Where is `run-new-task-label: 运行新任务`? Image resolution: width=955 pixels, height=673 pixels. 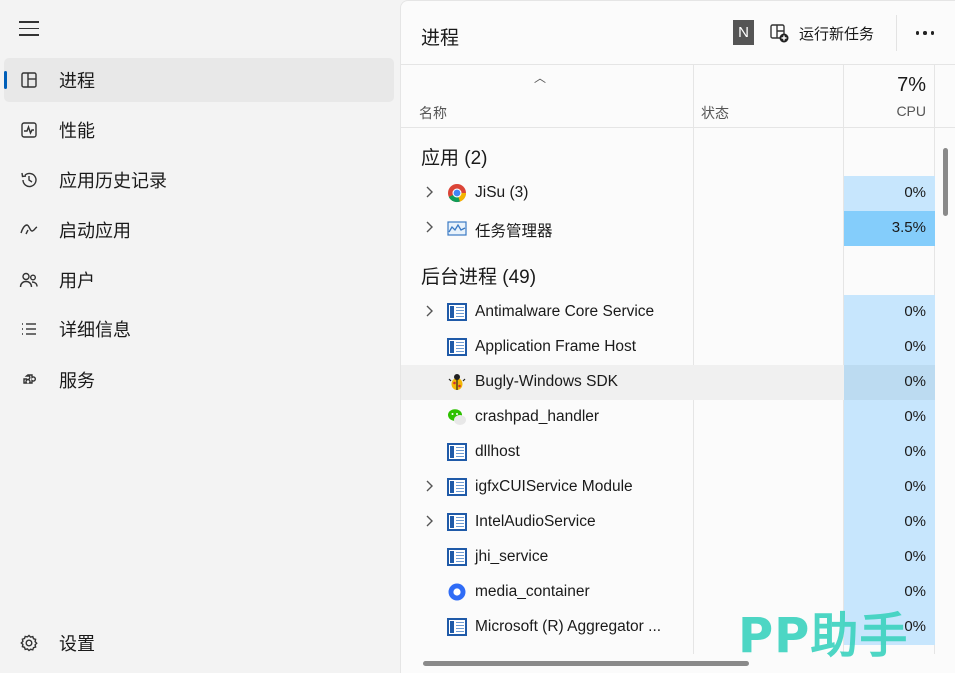
run-new-task-label: 运行新任务 is located at coordinates (837, 34).